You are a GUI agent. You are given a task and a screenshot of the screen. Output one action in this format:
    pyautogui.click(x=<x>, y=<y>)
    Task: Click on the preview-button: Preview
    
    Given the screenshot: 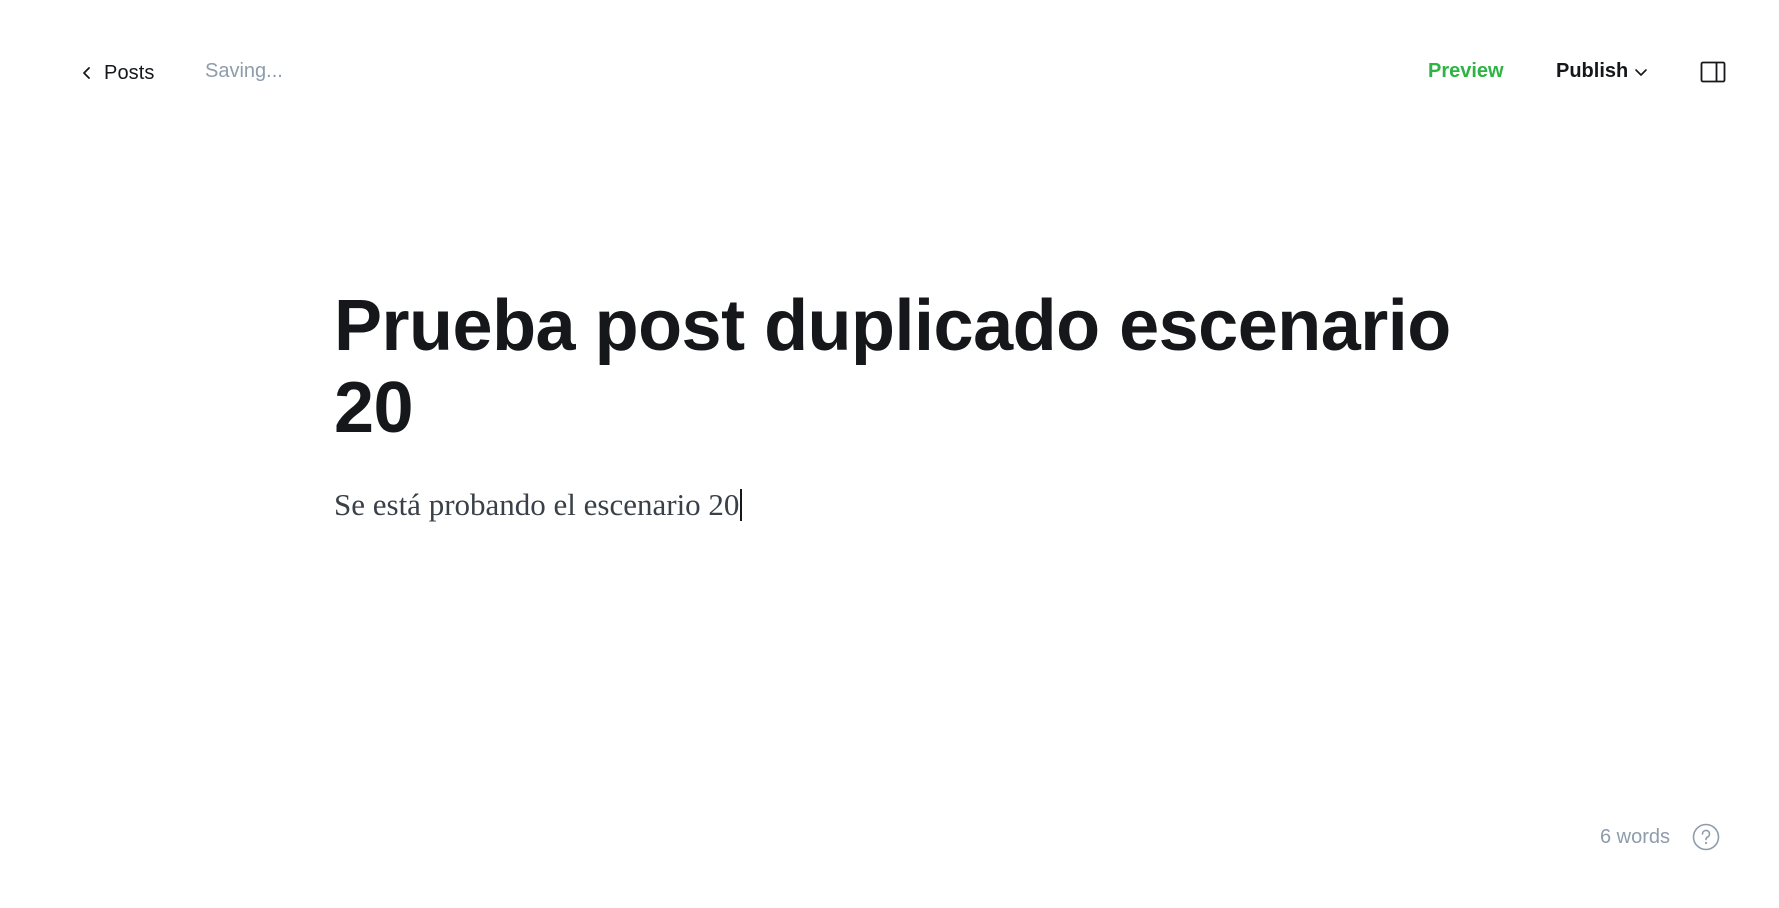 What is the action you would take?
    pyautogui.click(x=1466, y=71)
    